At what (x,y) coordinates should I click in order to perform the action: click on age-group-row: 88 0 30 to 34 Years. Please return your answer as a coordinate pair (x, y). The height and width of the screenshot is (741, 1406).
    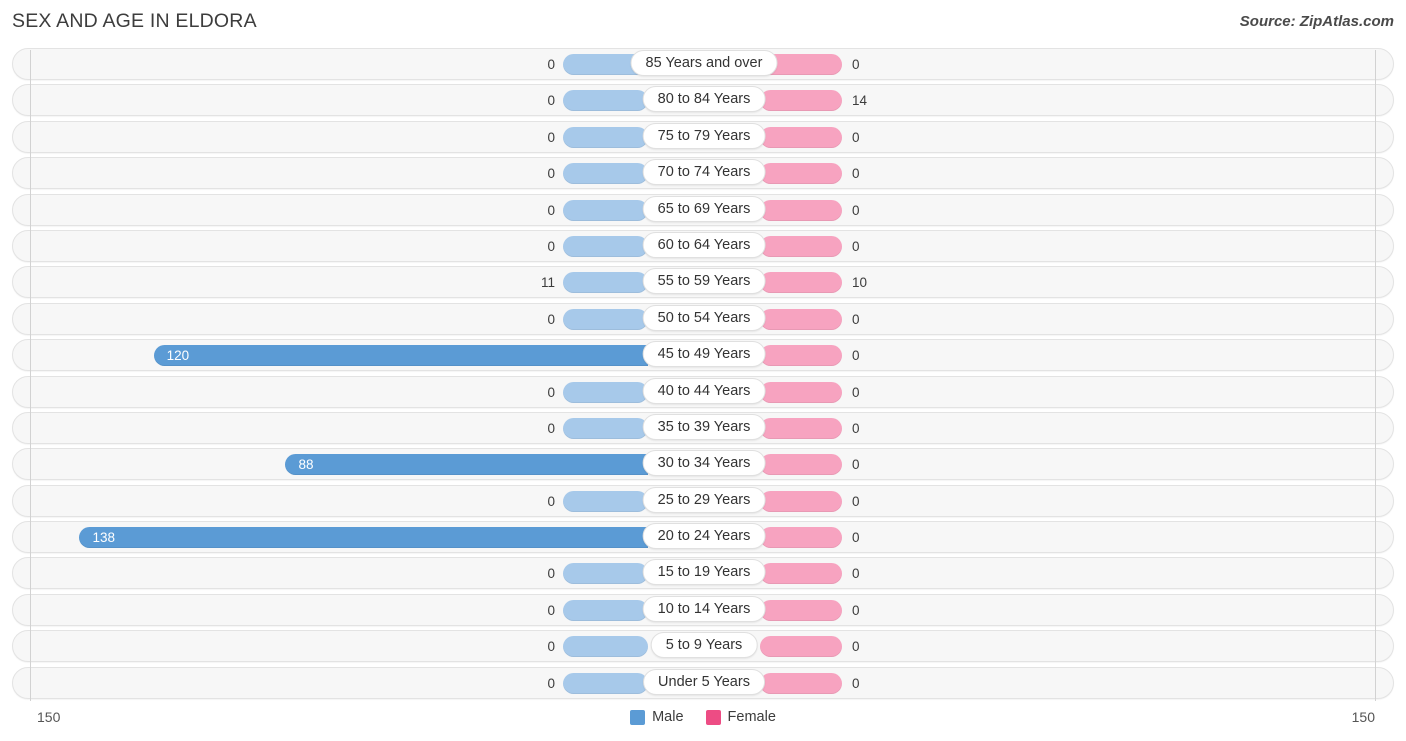
    Looking at the image, I should click on (703, 464).